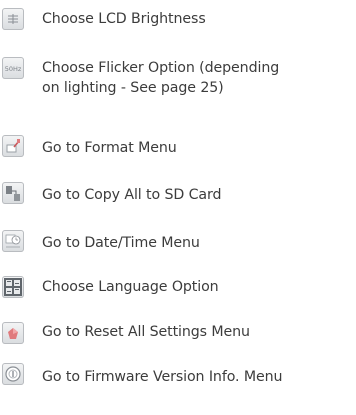  What do you see at coordinates (121, 243) in the screenshot?
I see `list-item-label: Go to Date/Time Menu` at bounding box center [121, 243].